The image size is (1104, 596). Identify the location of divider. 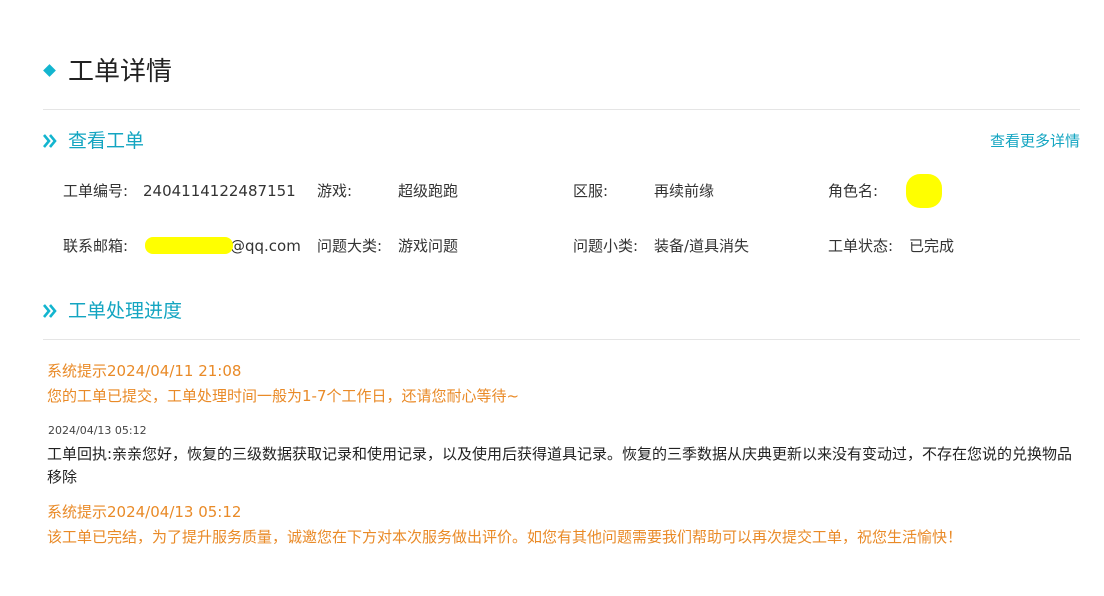
(561, 339).